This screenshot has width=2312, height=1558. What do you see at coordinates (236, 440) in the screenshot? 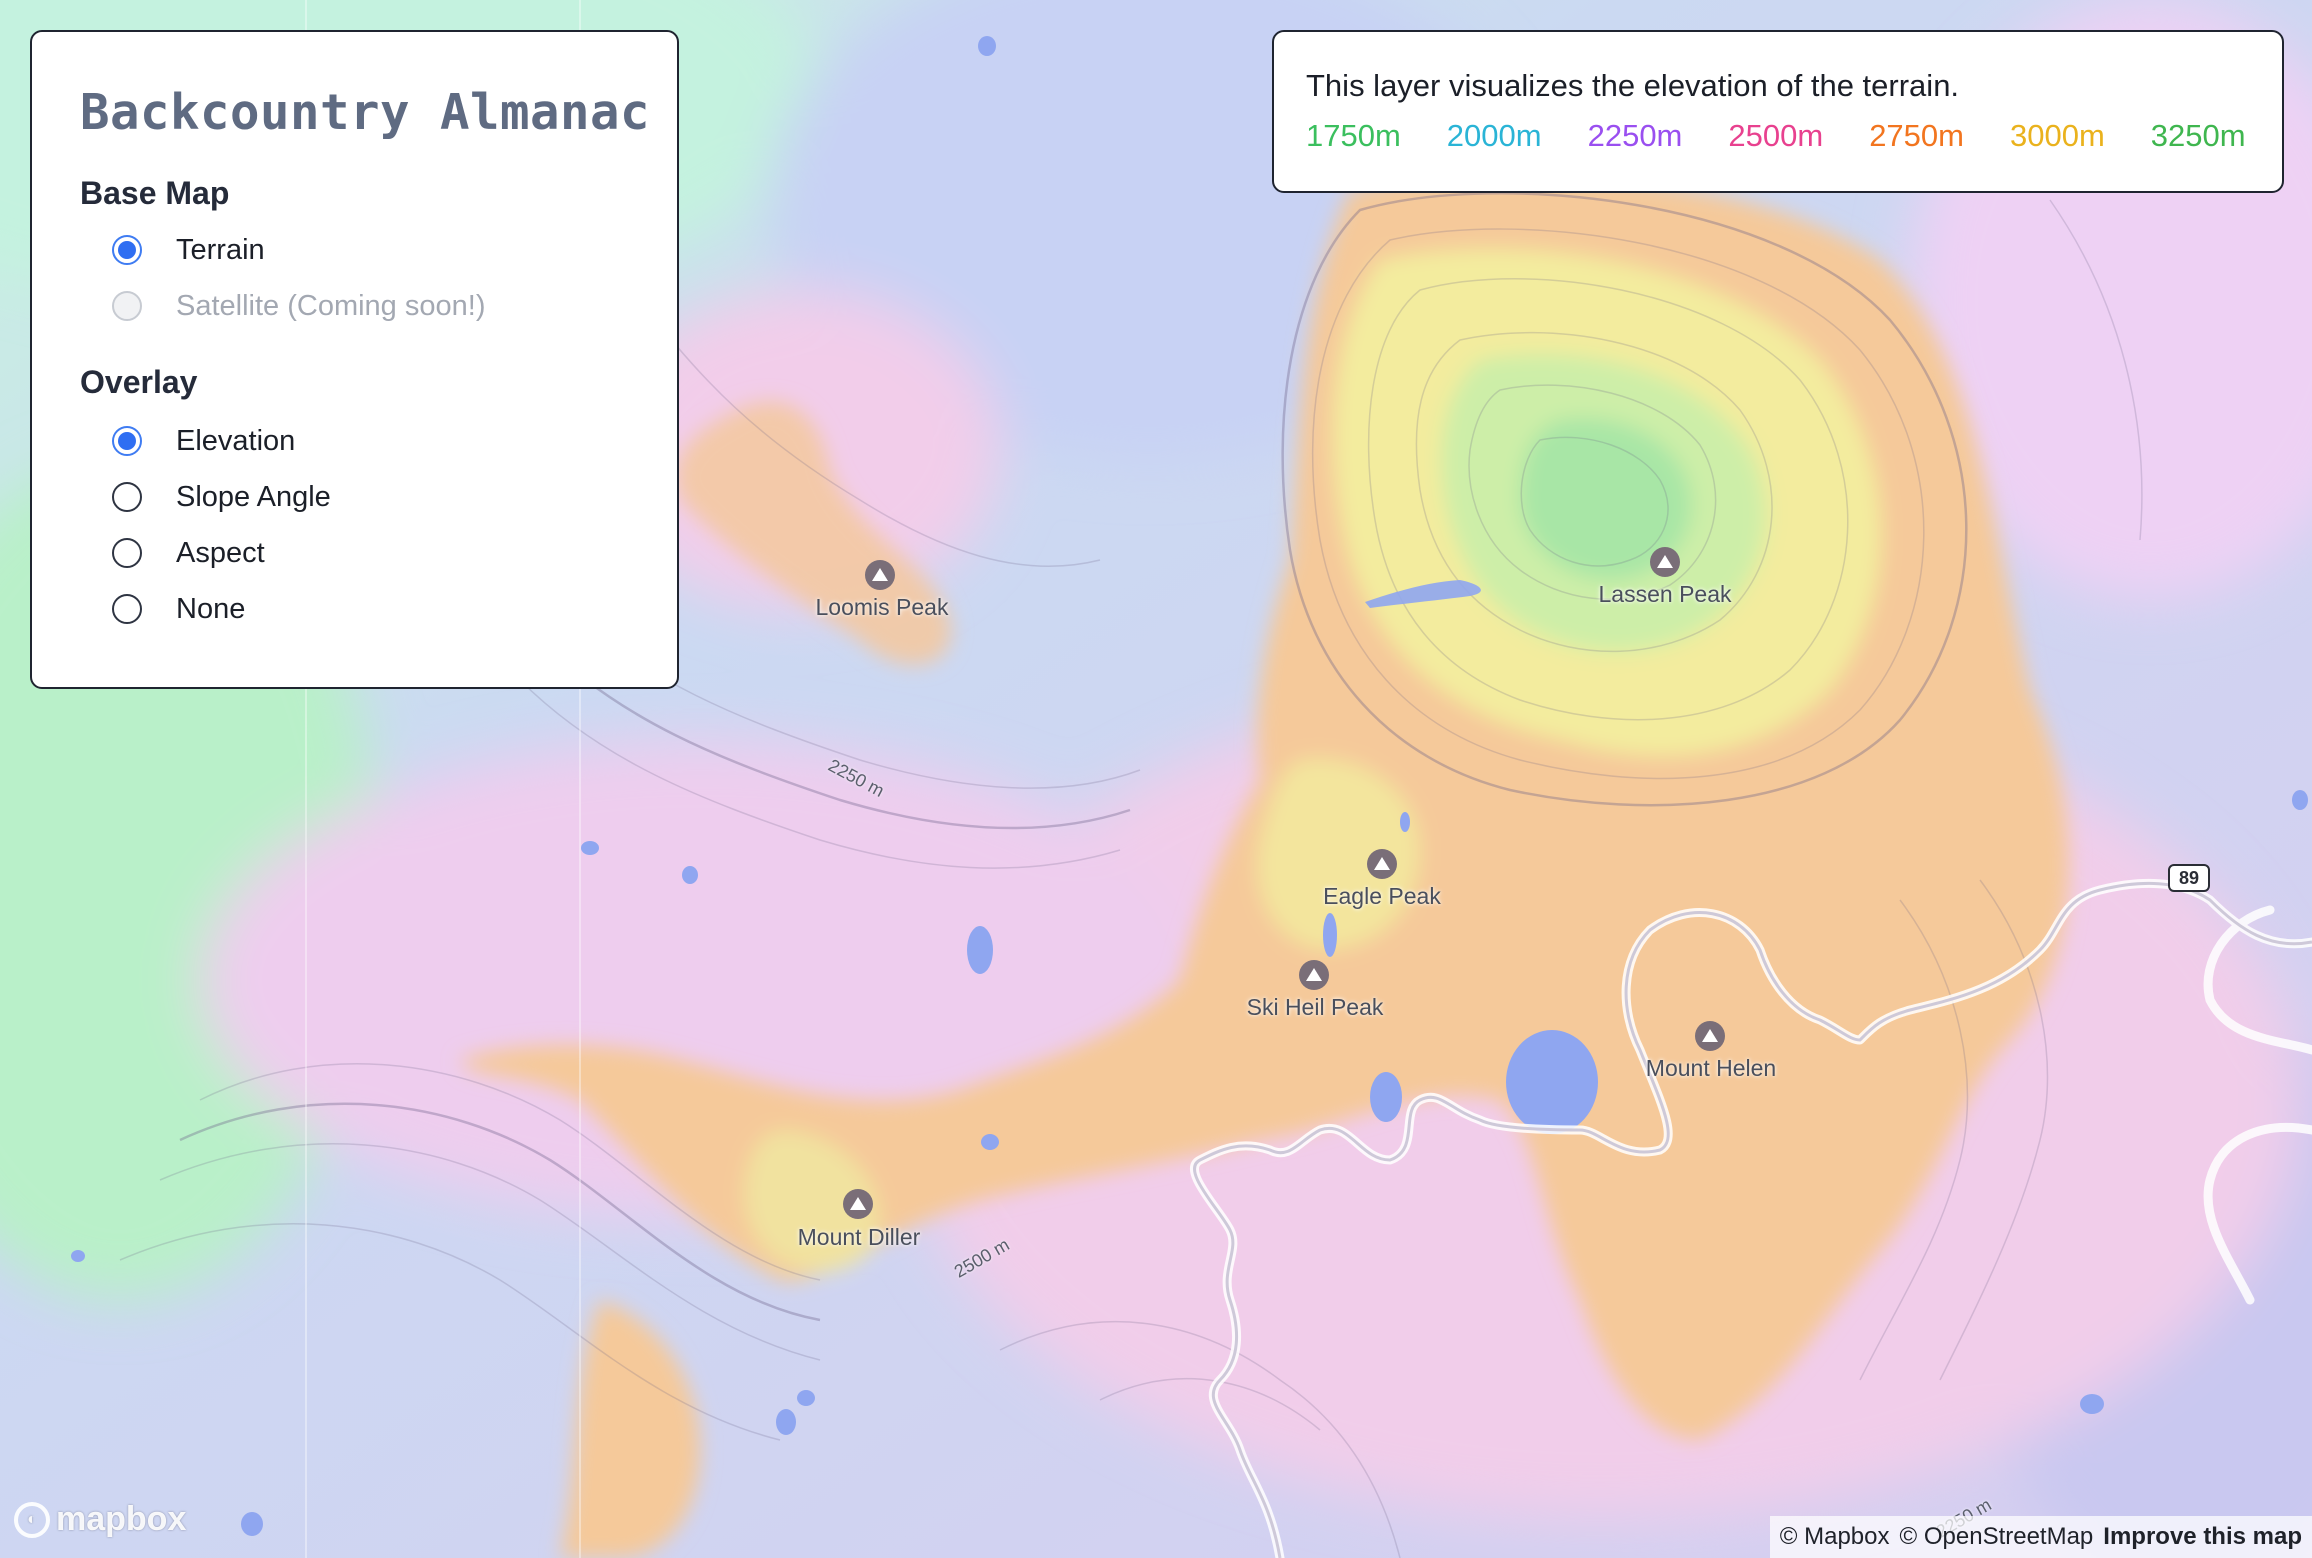
I see `option-label: Elevation` at bounding box center [236, 440].